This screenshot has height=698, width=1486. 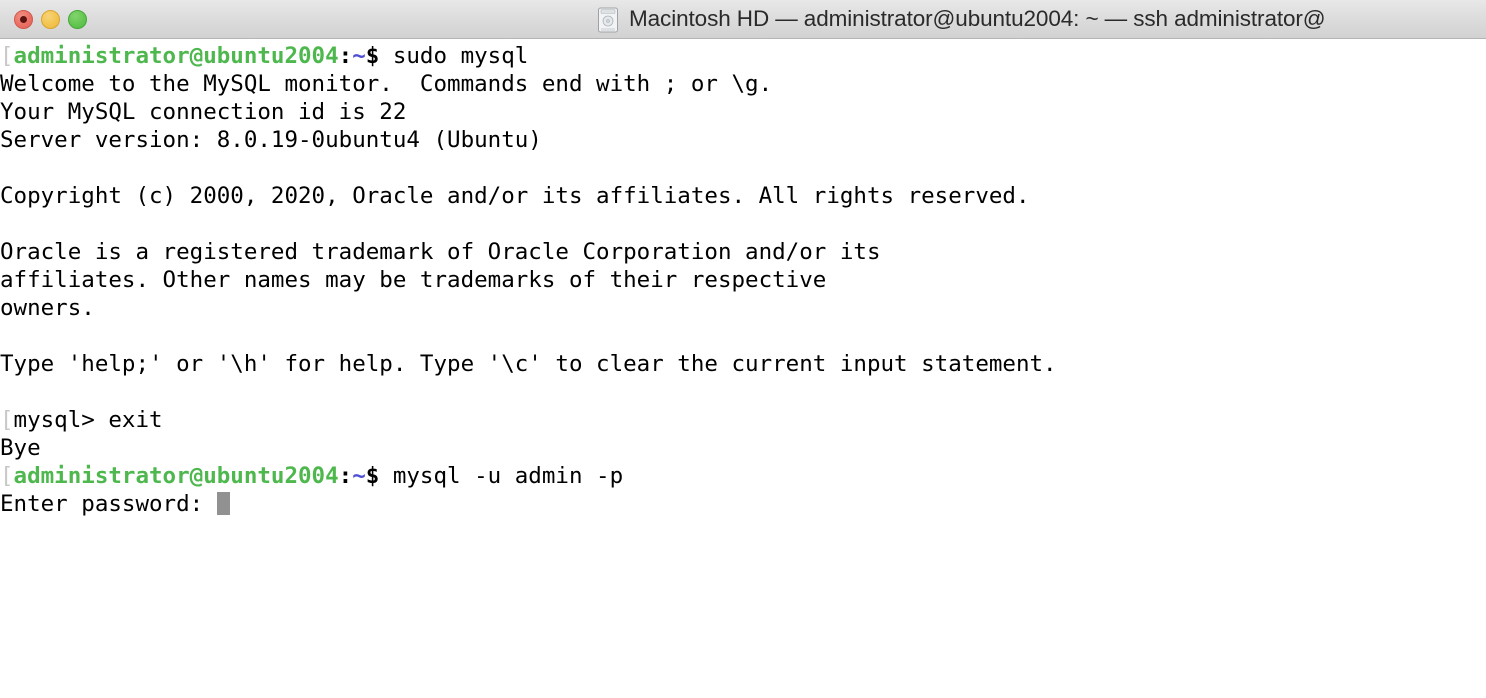 I want to click on mysql-prompt-line: [mysql> exit, so click(x=743, y=420).